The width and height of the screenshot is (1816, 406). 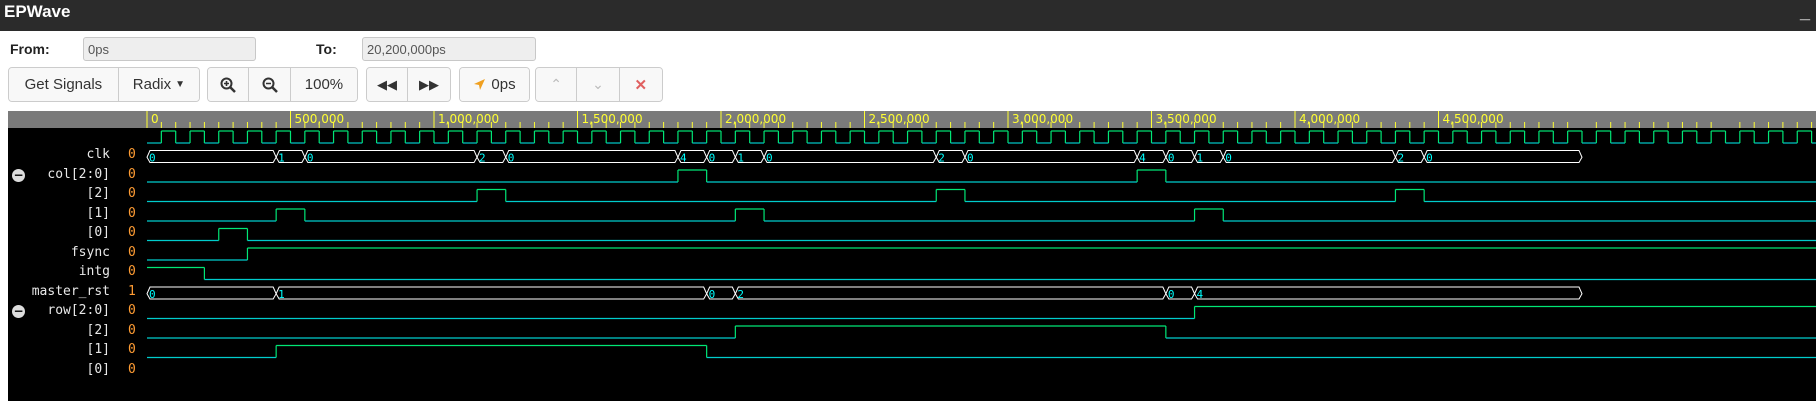 I want to click on ruler-label: 1,000,000, so click(x=468, y=119).